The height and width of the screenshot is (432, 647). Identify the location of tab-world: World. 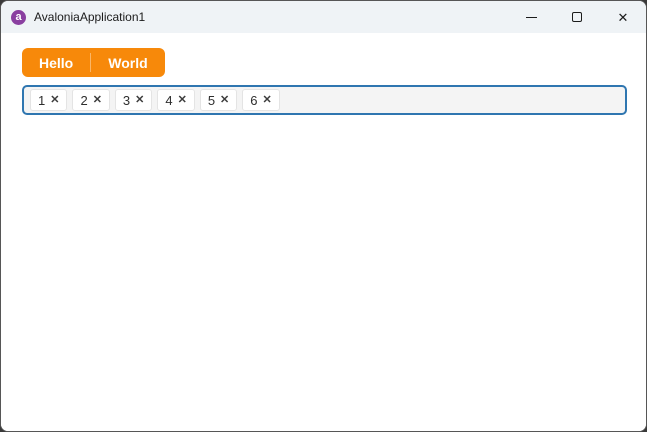
(127, 62).